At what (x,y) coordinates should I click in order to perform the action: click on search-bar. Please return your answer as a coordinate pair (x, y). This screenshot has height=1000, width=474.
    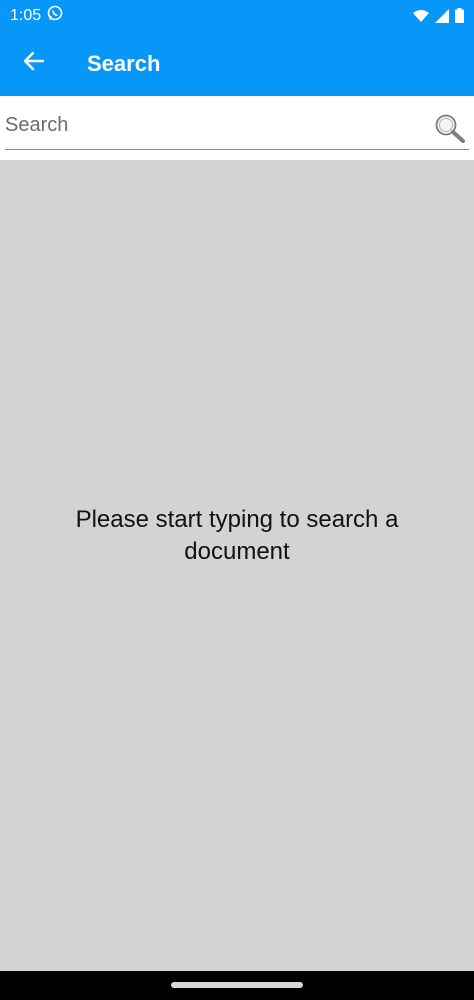
    Looking at the image, I should click on (237, 128).